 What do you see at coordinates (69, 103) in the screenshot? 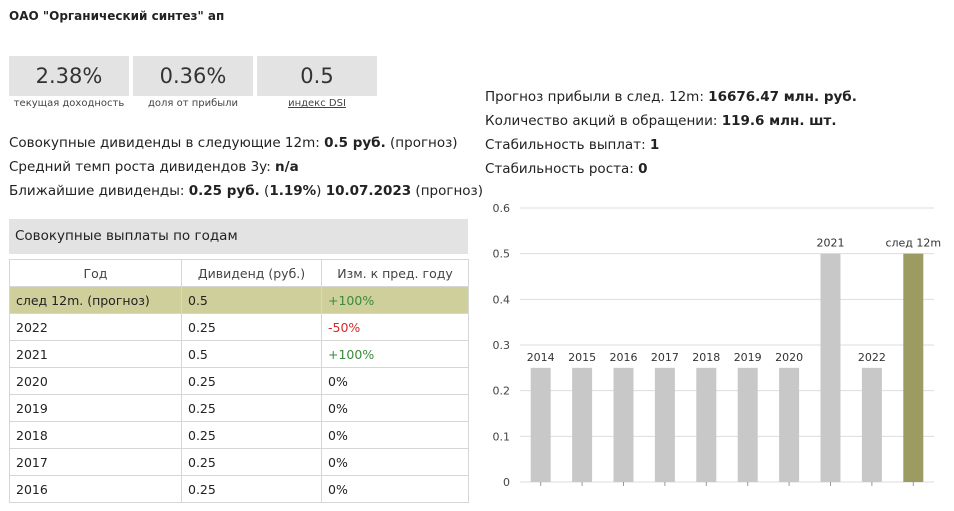
I see `stat-label: текущая доходность` at bounding box center [69, 103].